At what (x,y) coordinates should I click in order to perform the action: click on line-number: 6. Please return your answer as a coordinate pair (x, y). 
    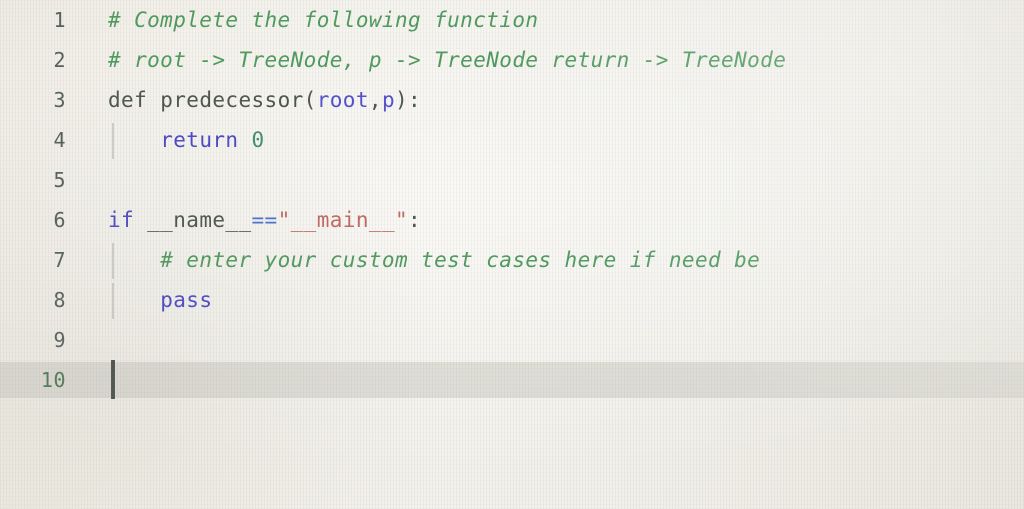
    Looking at the image, I should click on (59, 220).